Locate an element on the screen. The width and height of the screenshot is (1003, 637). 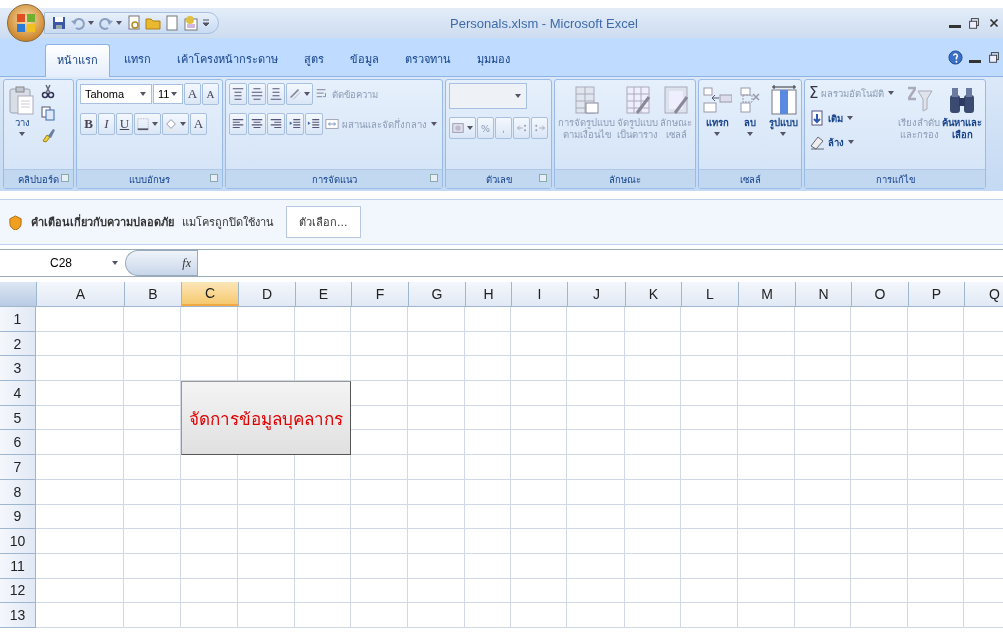
clear-button: ล้าง is located at coordinates (852, 142).